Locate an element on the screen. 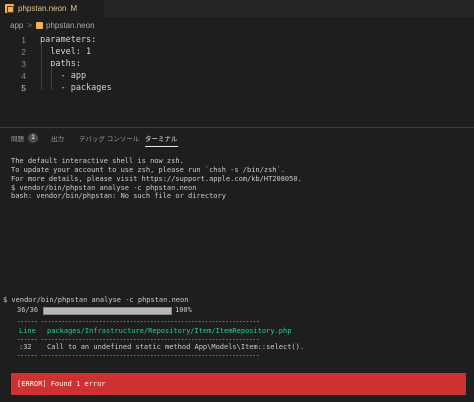  code-text: paths: is located at coordinates (60, 64).